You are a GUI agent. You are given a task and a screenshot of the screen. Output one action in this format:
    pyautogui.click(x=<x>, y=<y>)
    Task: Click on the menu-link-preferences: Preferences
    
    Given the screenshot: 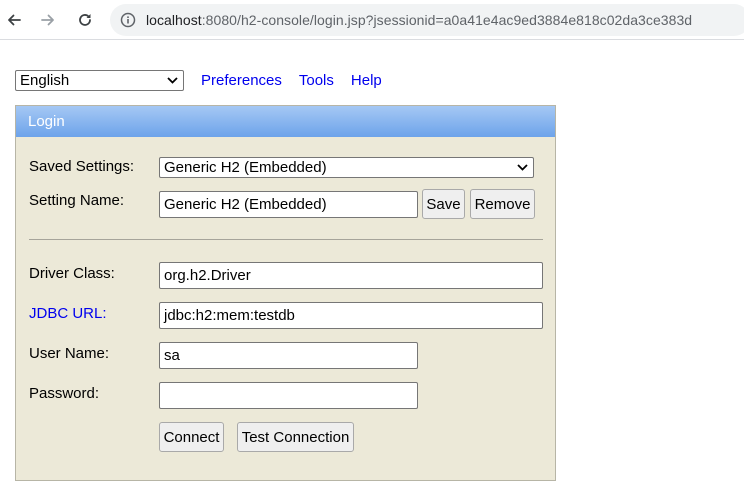 What is the action you would take?
    pyautogui.click(x=241, y=80)
    